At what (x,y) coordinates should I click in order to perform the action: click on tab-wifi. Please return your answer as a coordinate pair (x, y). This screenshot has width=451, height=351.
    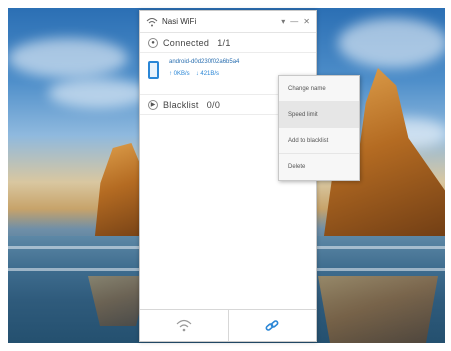
    Looking at the image, I should click on (184, 325).